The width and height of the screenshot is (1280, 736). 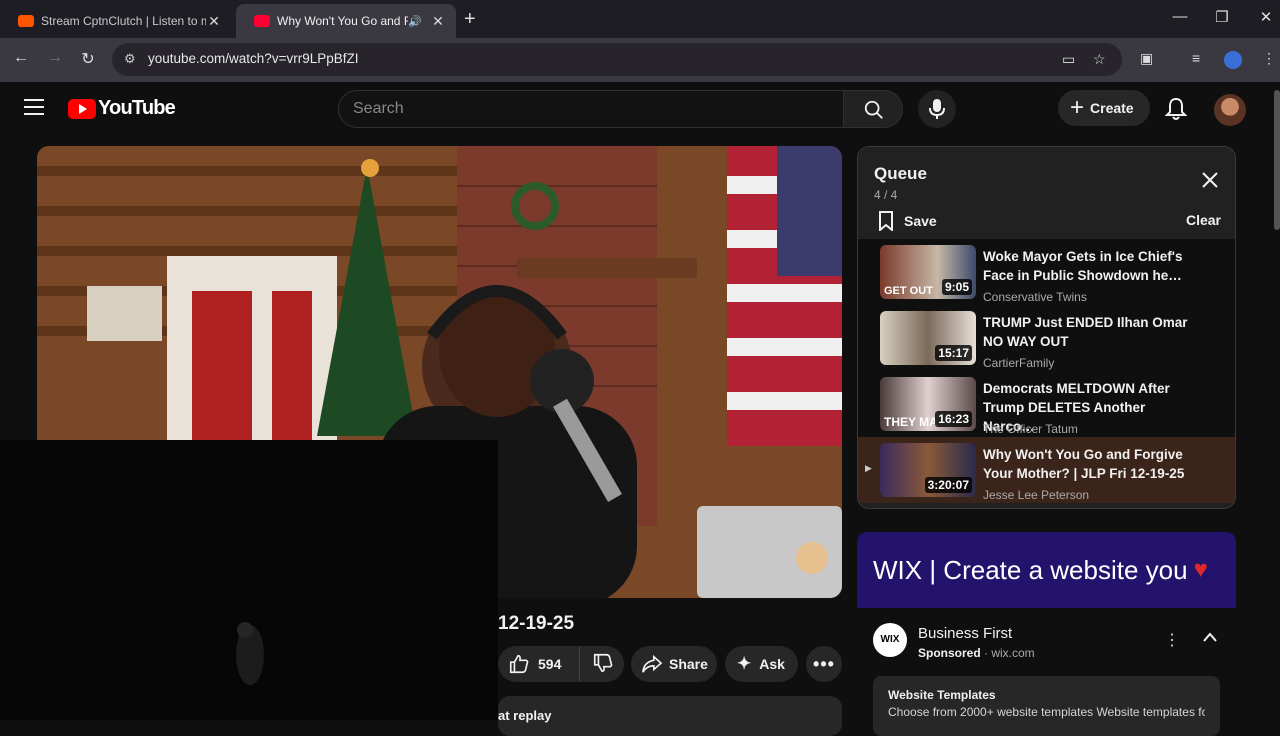 I want to click on ask-button: ✦ Ask, so click(x=761, y=664).